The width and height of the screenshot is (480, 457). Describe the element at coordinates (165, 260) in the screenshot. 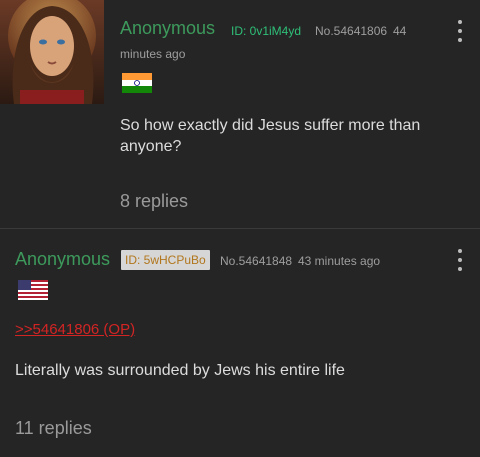

I see `poster-id: ID: 5wHCPuBo` at that location.